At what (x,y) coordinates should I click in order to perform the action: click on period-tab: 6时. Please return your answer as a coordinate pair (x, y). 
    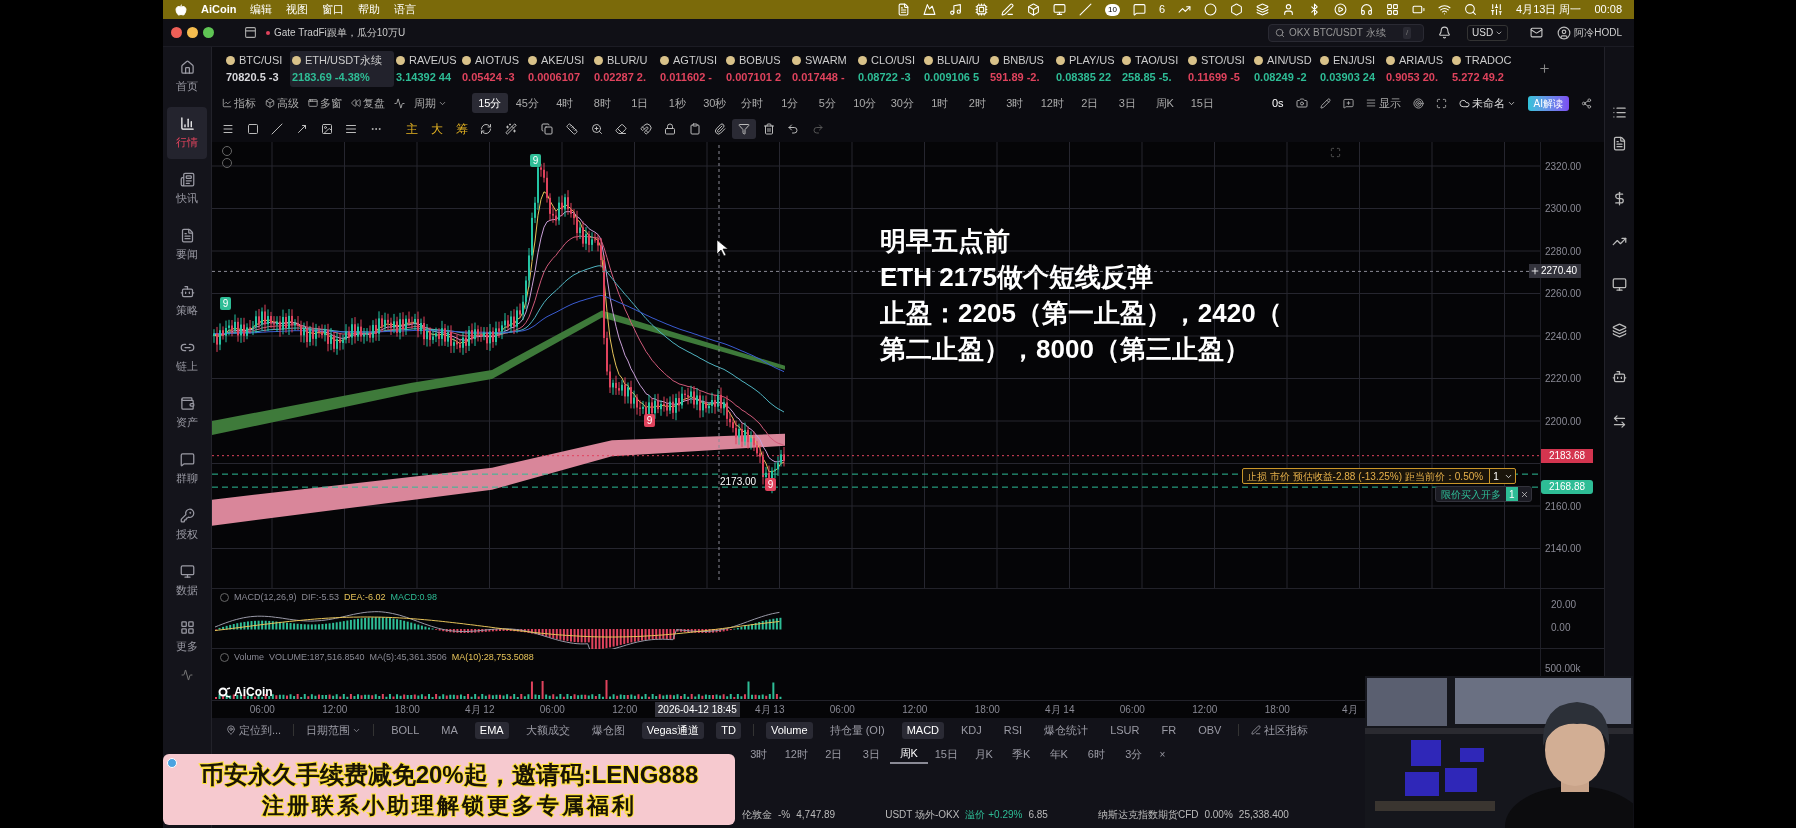
    Looking at the image, I should click on (1096, 754).